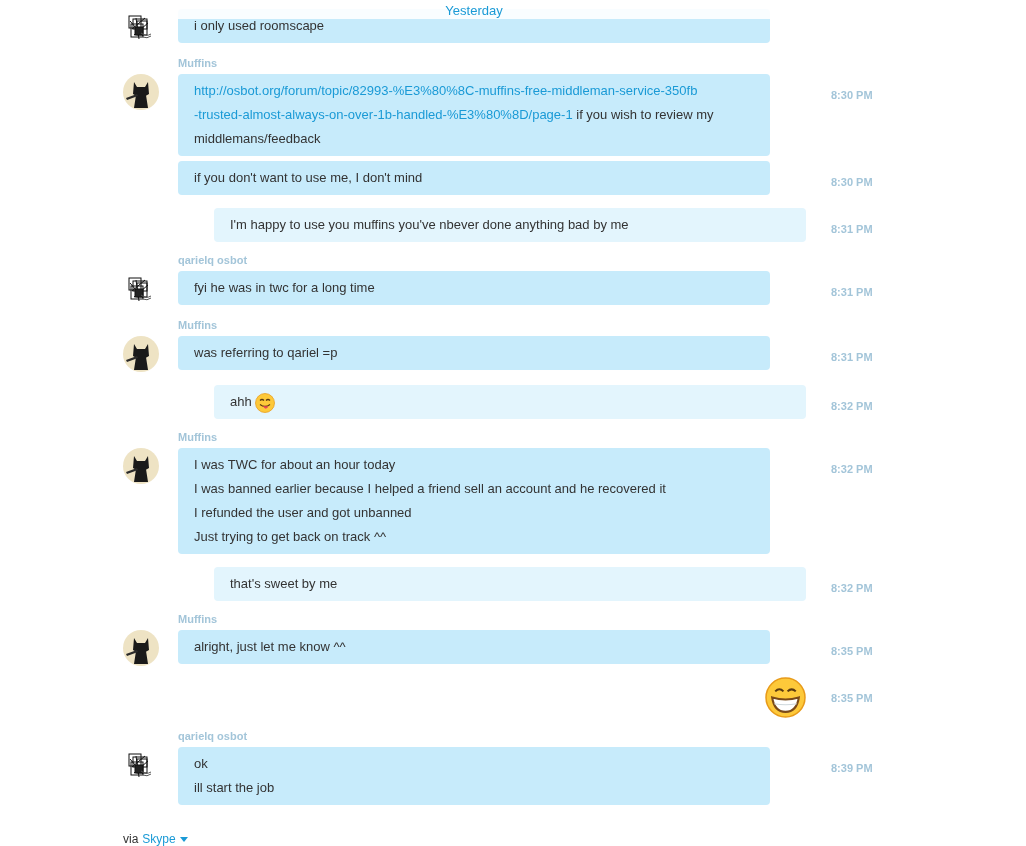  I want to click on message-text: I was banned earlier because I helped a friend sell an account and he recovered it, so click(430, 489).